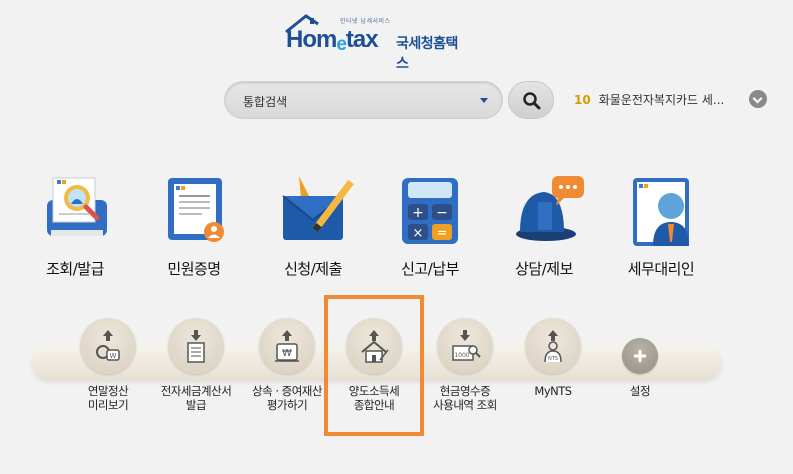 The width and height of the screenshot is (793, 474). Describe the element at coordinates (661, 212) in the screenshot. I see `agent-person-icon` at that location.